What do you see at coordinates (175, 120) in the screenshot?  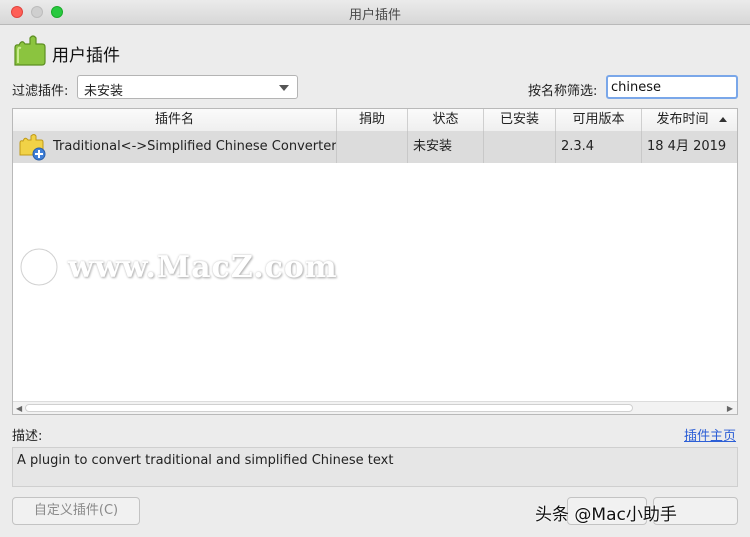 I see `column-header-plugin-name: 插件名` at bounding box center [175, 120].